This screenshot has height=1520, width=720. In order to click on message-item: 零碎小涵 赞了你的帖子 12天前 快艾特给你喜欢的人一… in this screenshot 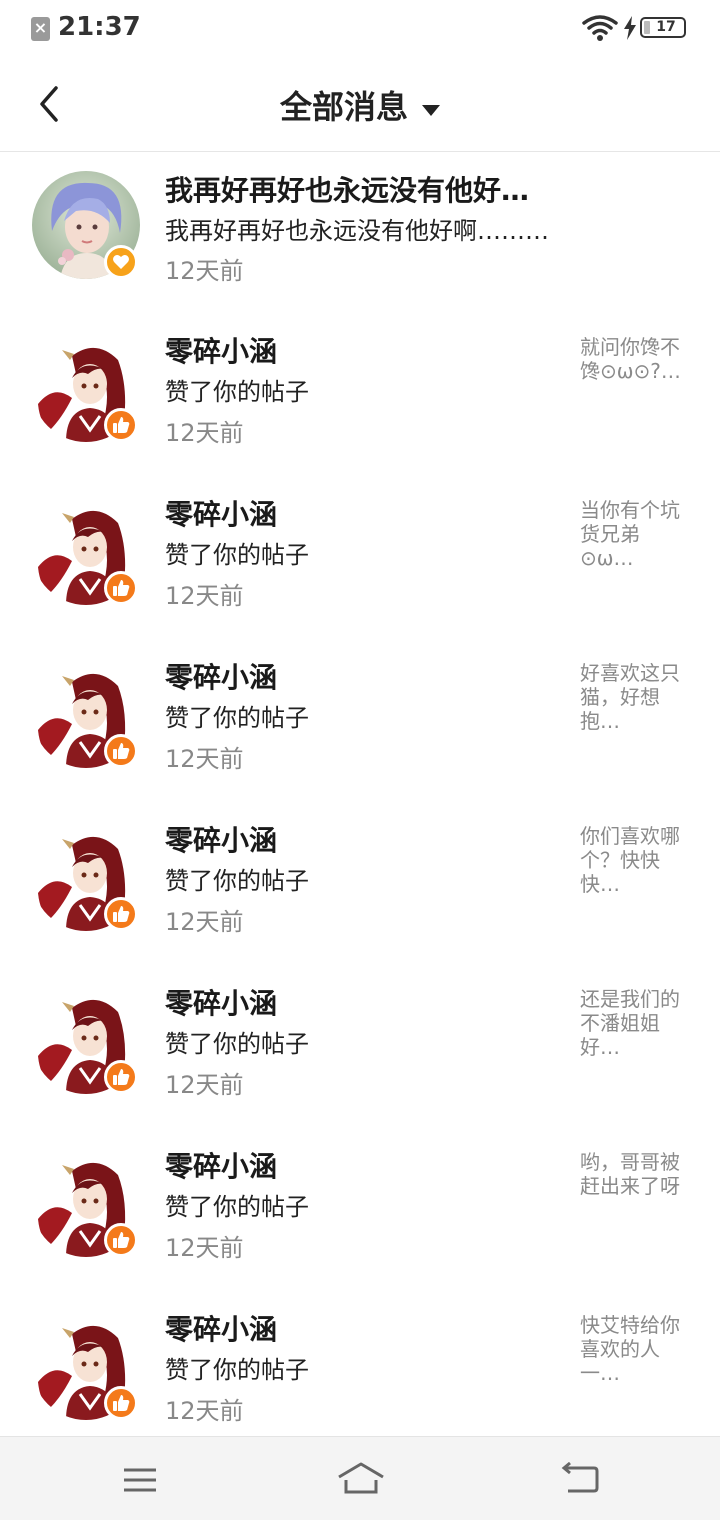, I will do `click(360, 1361)`.